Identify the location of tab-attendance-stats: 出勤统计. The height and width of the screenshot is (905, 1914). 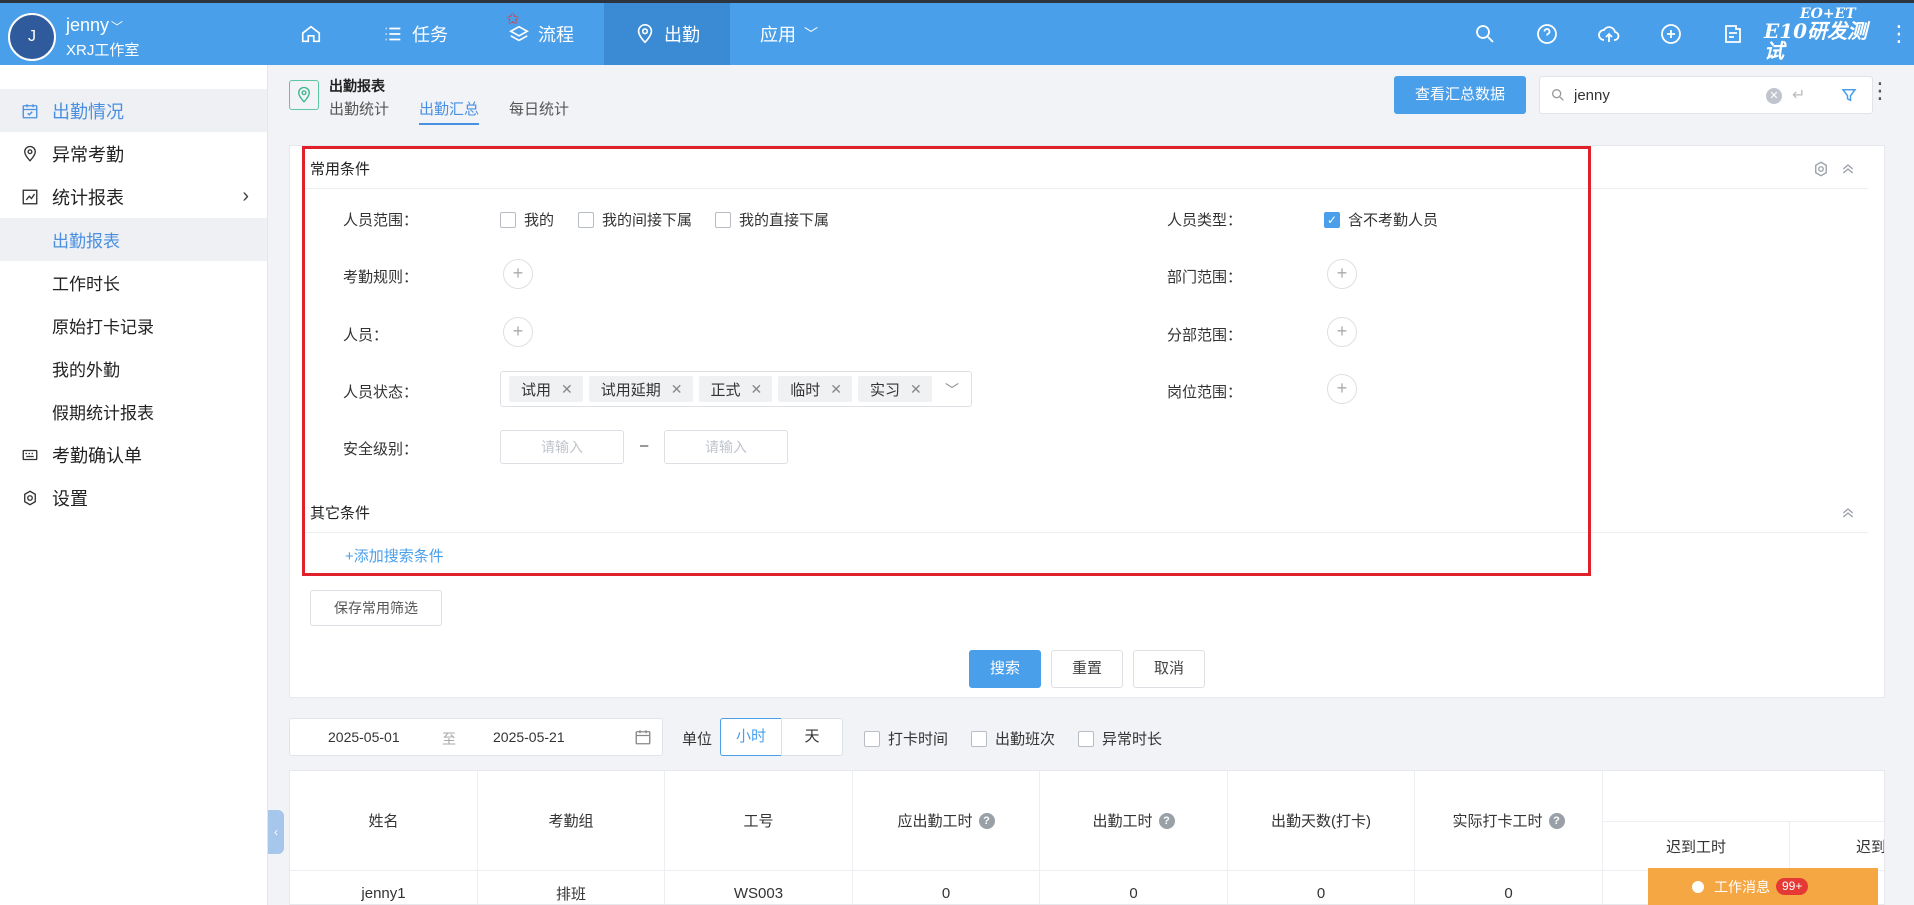
(359, 111).